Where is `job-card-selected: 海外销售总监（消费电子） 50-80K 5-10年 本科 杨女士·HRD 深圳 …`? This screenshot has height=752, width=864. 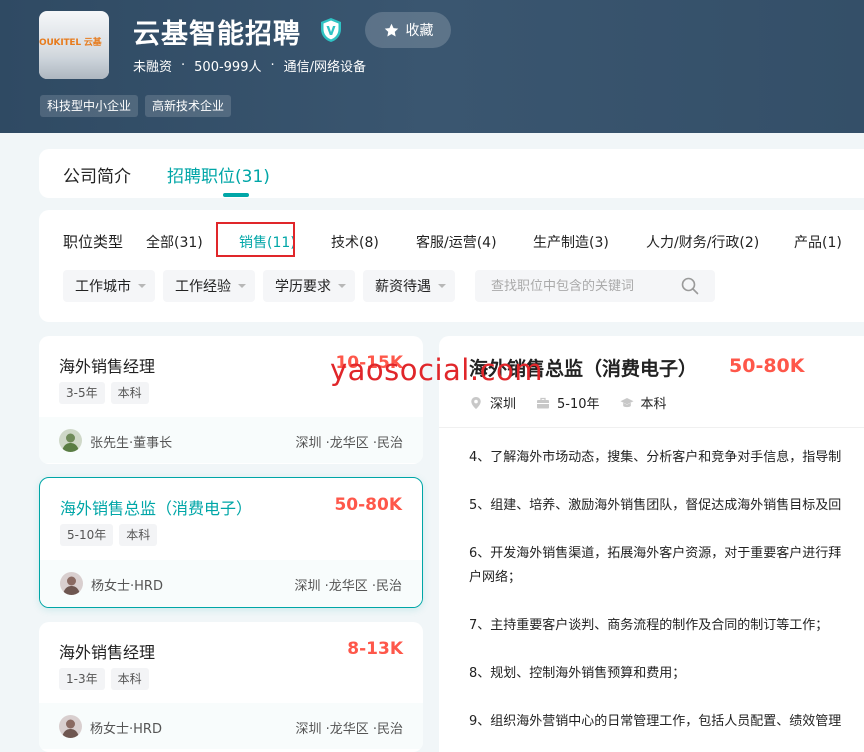
job-card-selected: 海外销售总监（消费电子） 50-80K 5-10年 本科 杨女士·HRD 深圳 … is located at coordinates (231, 542).